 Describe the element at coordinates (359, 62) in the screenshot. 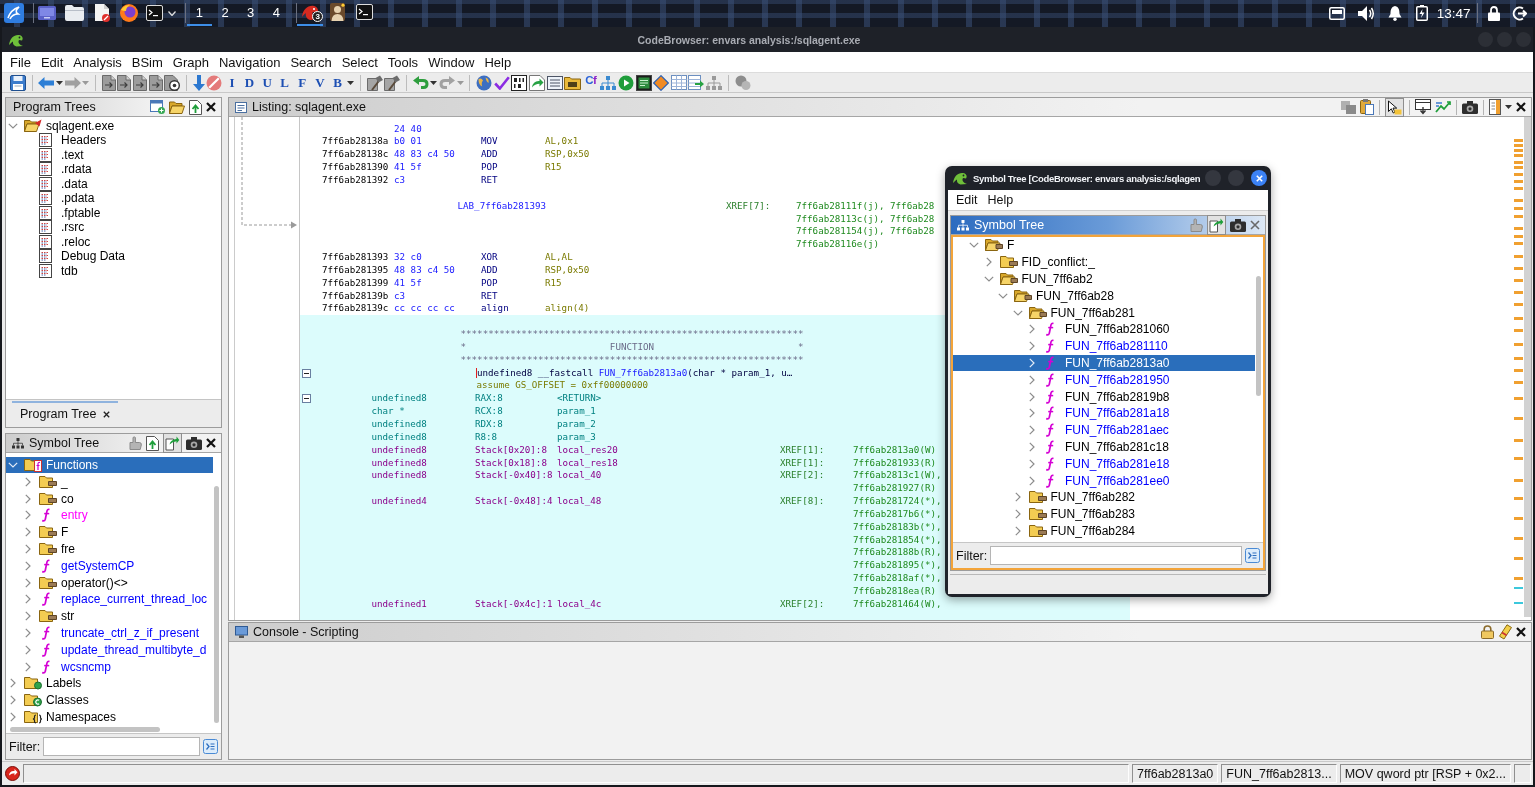

I see `menu-item: Select` at that location.